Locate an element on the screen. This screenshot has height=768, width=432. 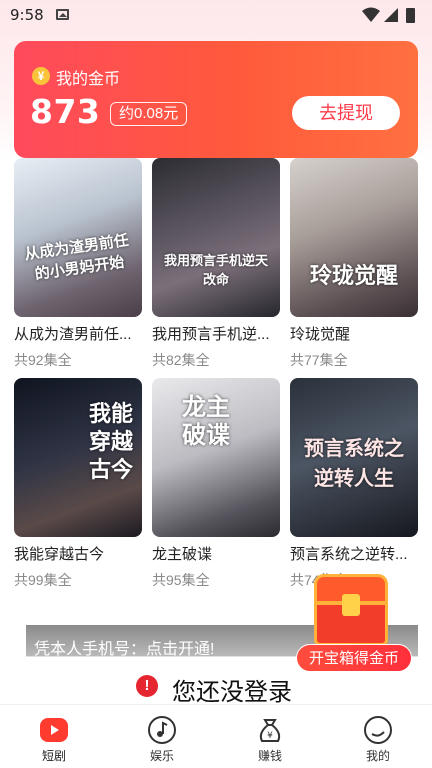
drama-card: 预言系统之逆转人生 预言系统之逆转... 共74集全 is located at coordinates (354, 484).